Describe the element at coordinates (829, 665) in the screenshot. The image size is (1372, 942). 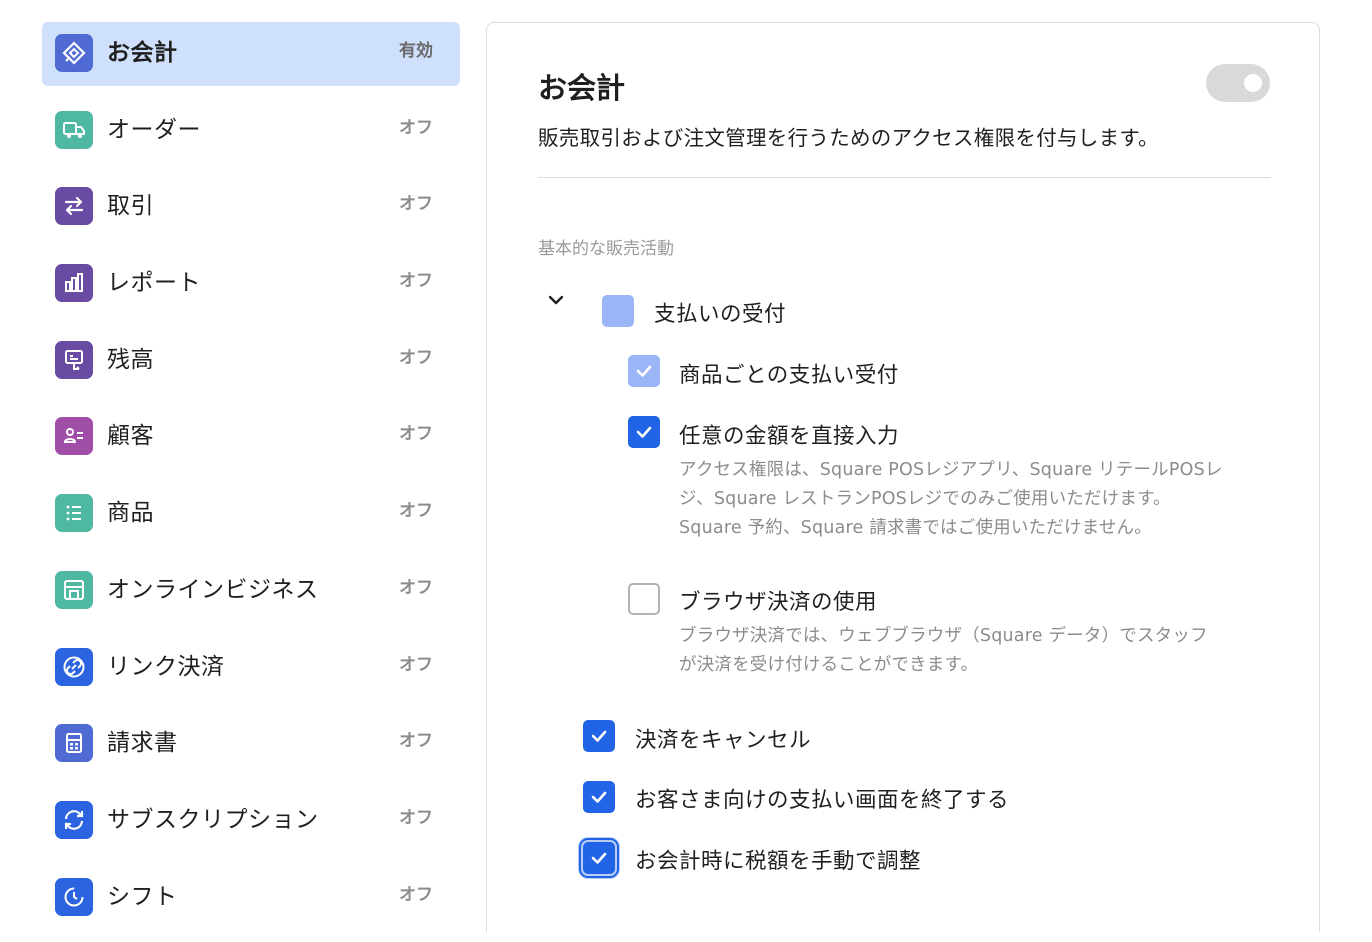
I see `help-line: が決済を受け付けることができます。` at that location.